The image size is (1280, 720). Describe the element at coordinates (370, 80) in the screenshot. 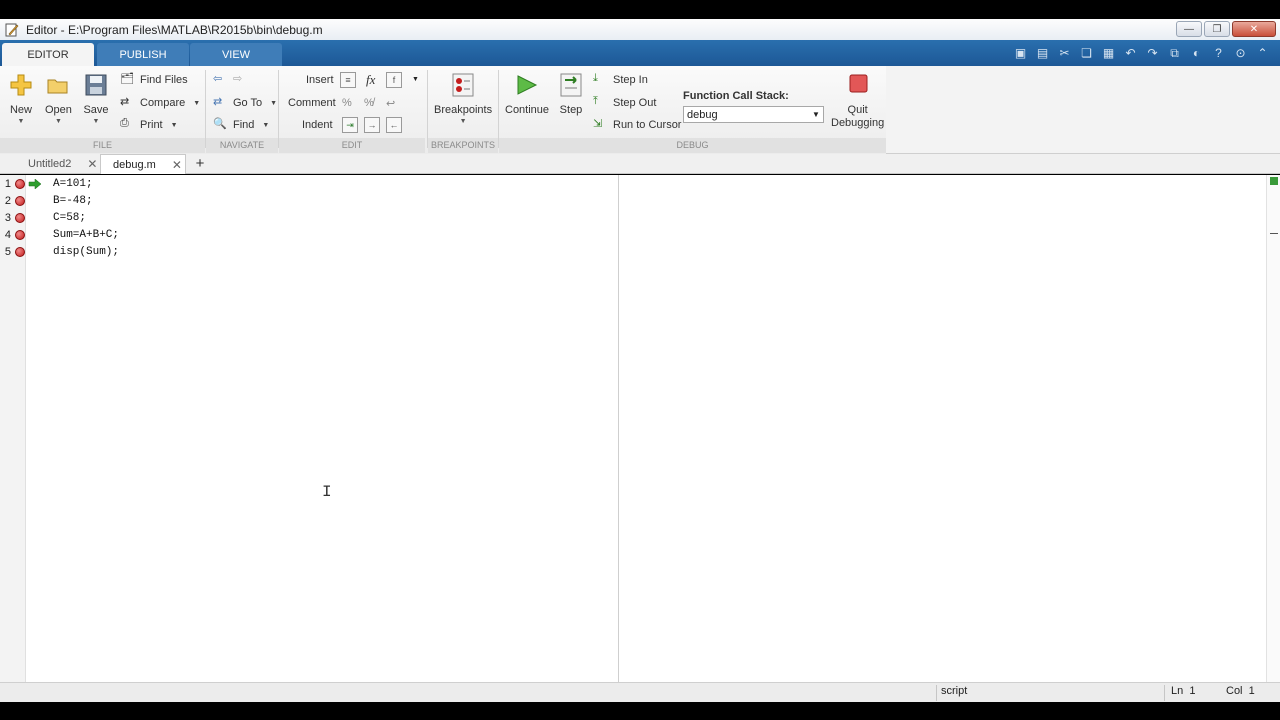

I see `insert-function-icon: fx` at that location.